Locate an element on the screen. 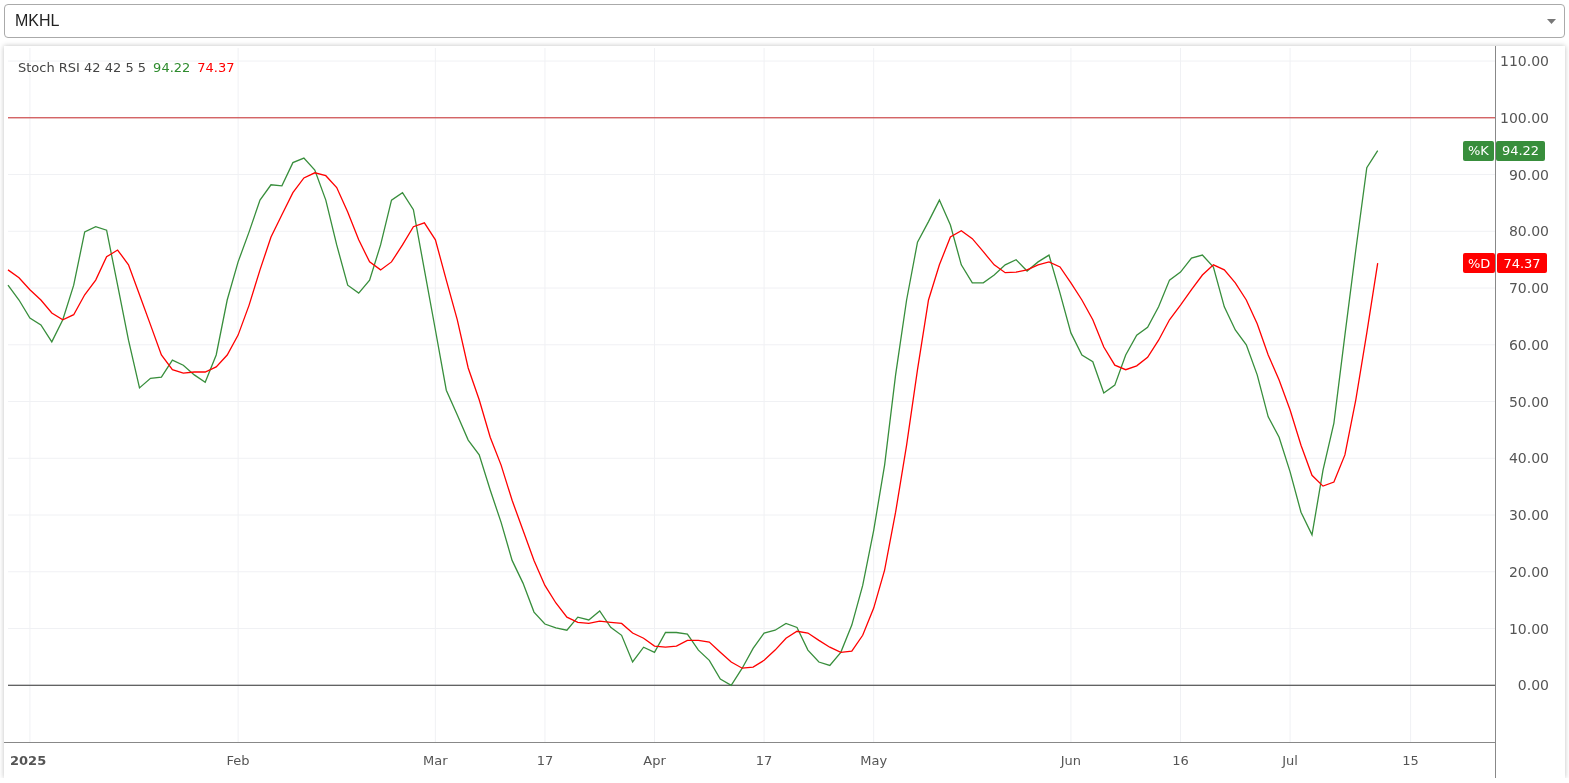  x-axis-label: 15 is located at coordinates (1410, 760).